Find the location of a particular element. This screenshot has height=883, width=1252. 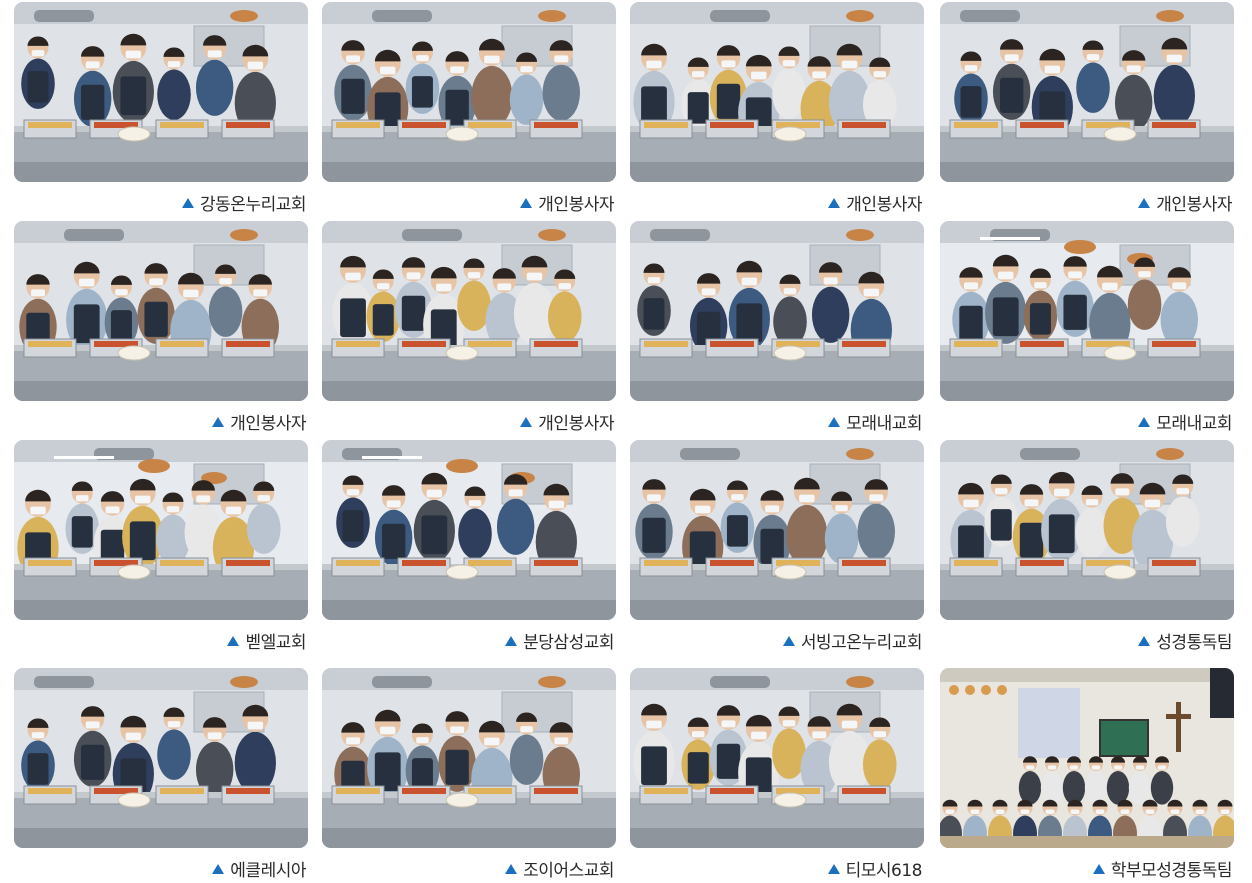

photo-caption: 벧엘교회 is located at coordinates (266, 640).